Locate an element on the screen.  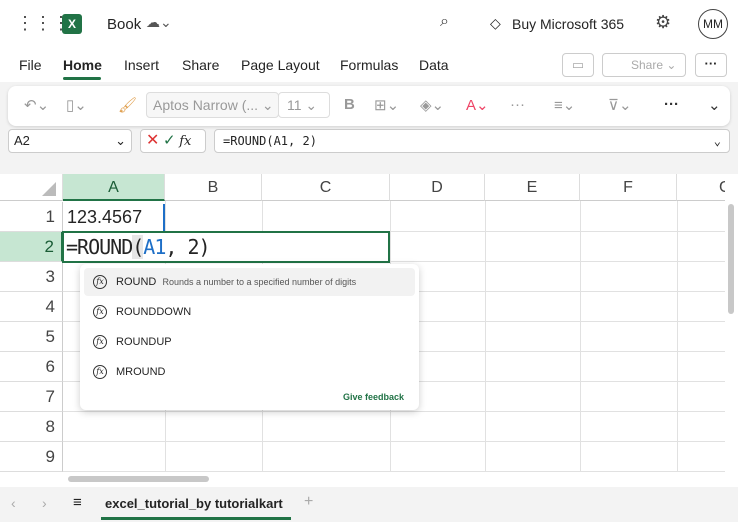
autocomplete-item-roundup: fx ROUNDUP is located at coordinates (249, 342).